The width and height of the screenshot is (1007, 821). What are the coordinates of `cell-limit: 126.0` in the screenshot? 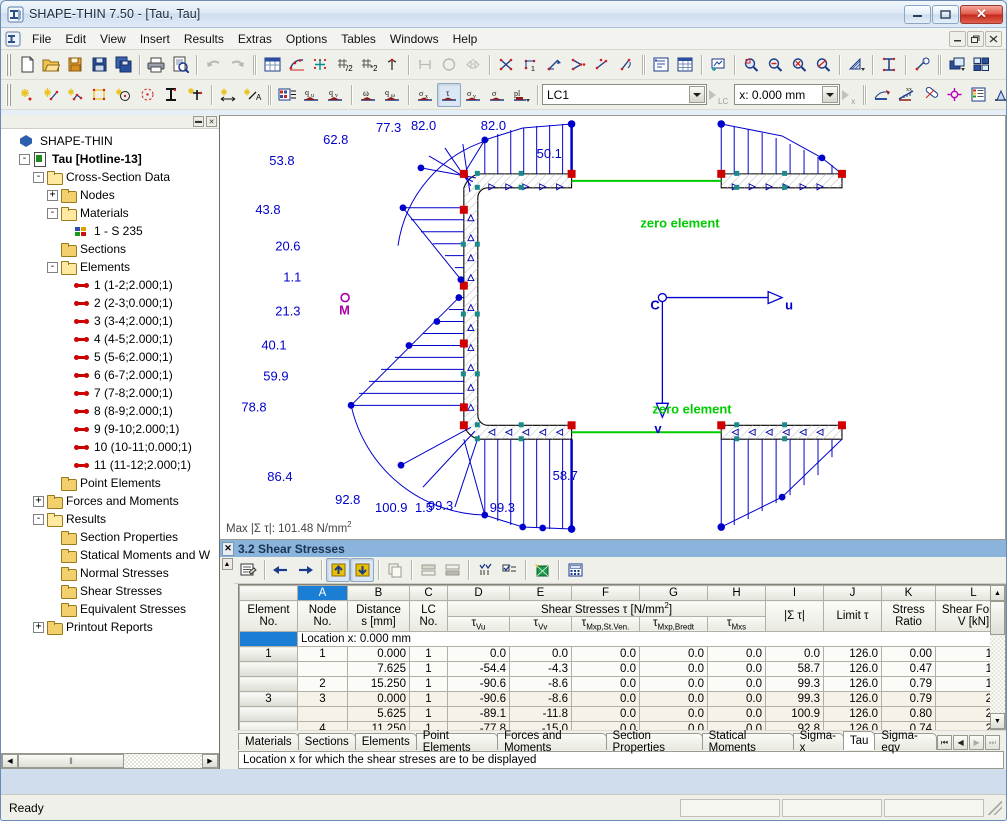 It's located at (852, 714).